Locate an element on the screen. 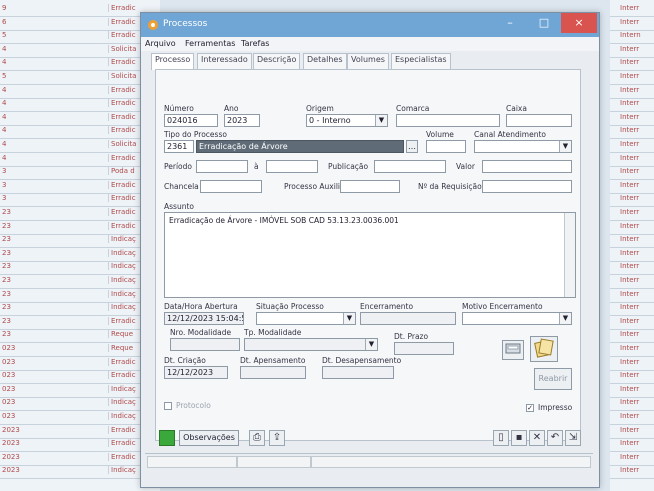 The image size is (654, 491). encerramento-field is located at coordinates (408, 318).